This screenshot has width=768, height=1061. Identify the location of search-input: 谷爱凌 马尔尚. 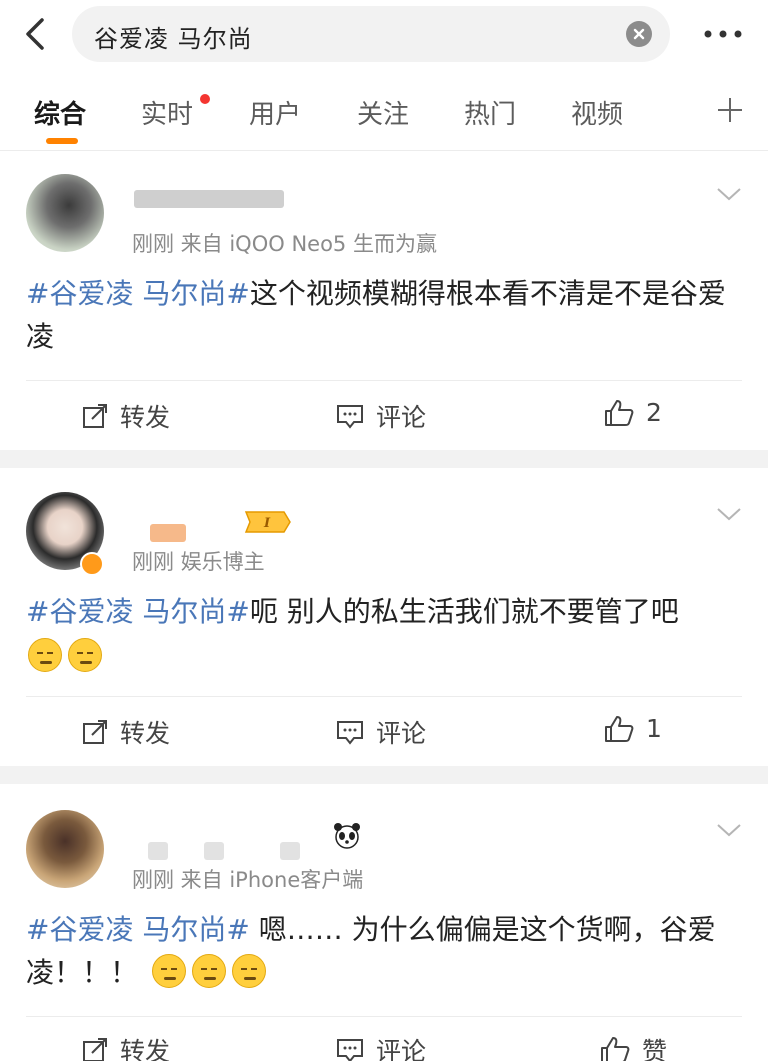
(371, 34).